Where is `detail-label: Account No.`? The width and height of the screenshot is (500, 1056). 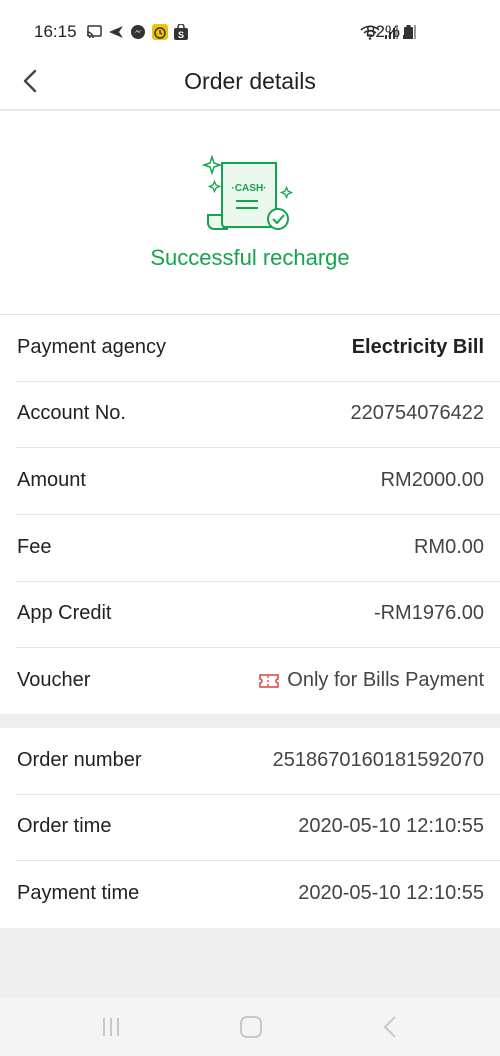 detail-label: Account No. is located at coordinates (71, 413).